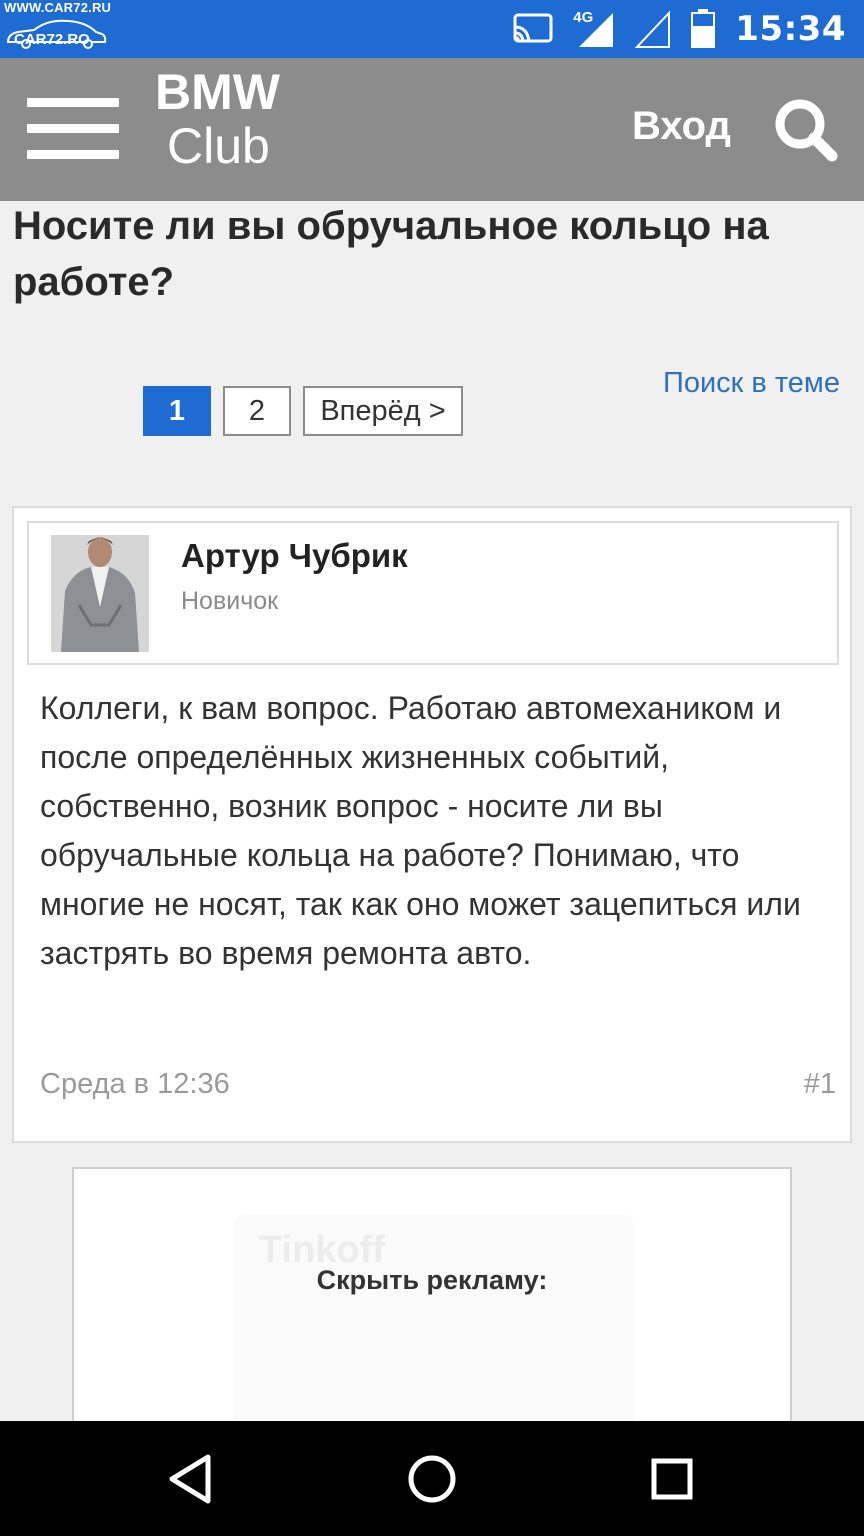 This screenshot has height=1536, width=864. What do you see at coordinates (218, 146) in the screenshot?
I see `brand-line2: Club` at bounding box center [218, 146].